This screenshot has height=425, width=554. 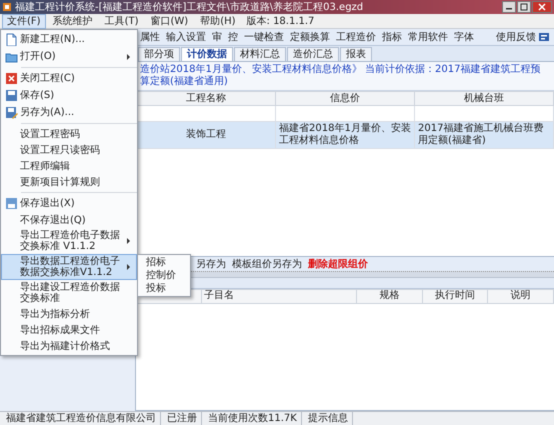 What do you see at coordinates (484, 99) in the screenshot?
I see `column-header: 机械台班` at bounding box center [484, 99].